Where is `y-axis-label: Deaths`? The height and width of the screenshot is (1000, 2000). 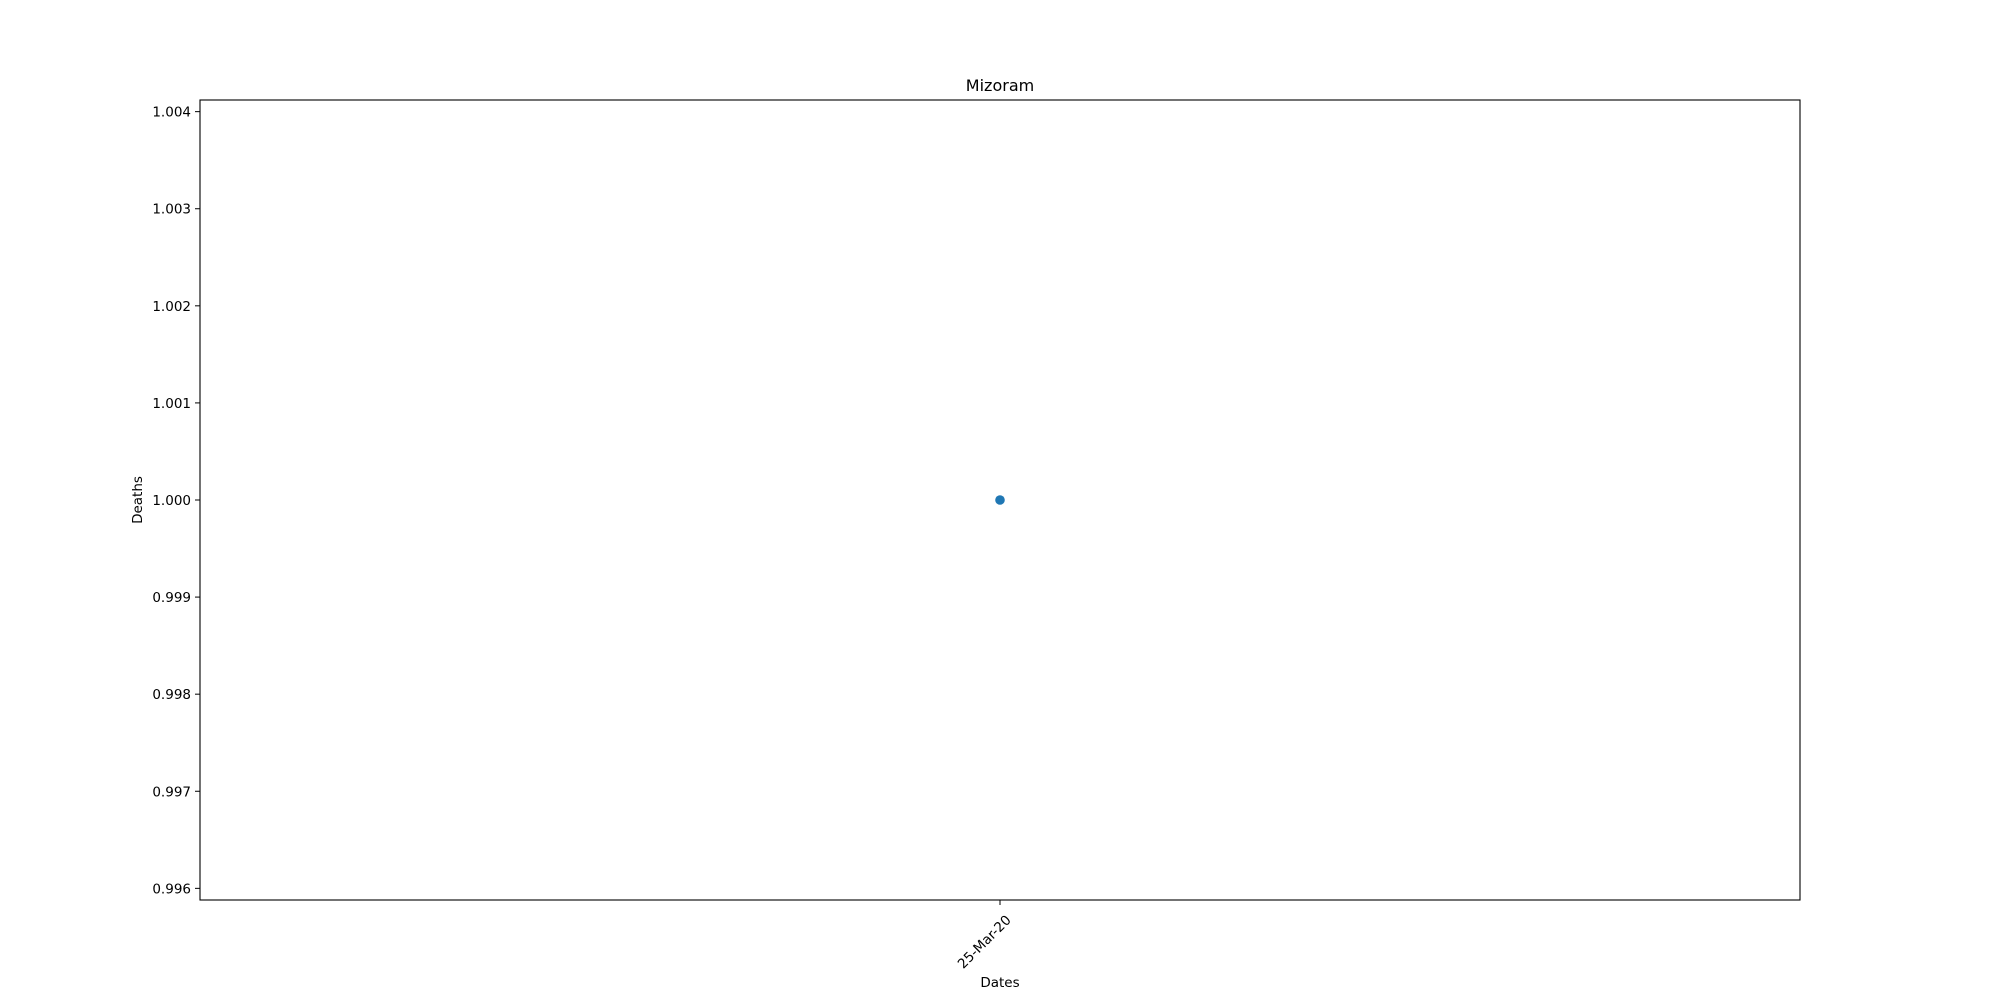
y-axis-label: Deaths is located at coordinates (138, 500).